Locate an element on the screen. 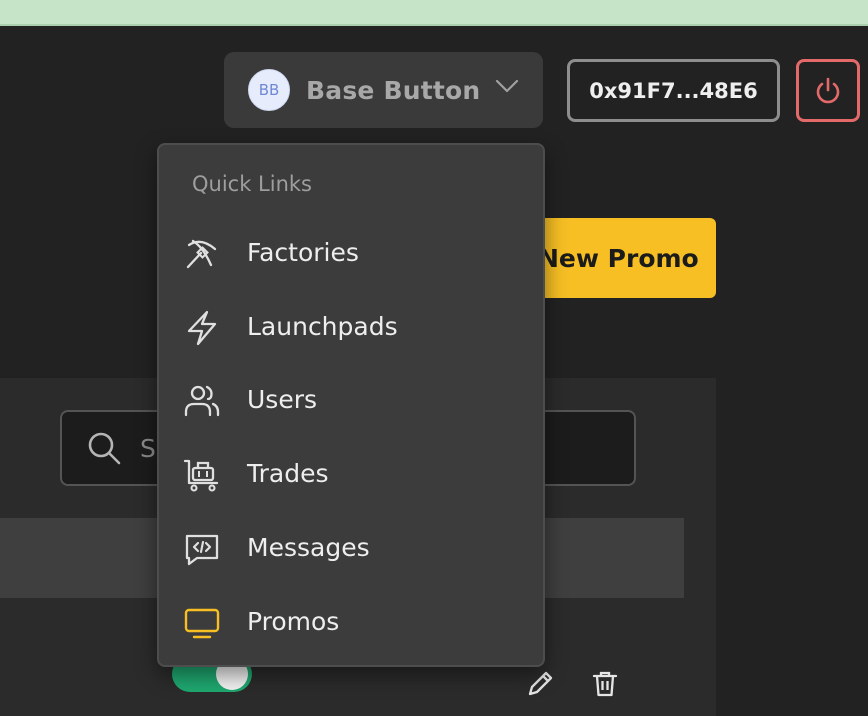  menu-item-promos: Promos is located at coordinates (351, 622).